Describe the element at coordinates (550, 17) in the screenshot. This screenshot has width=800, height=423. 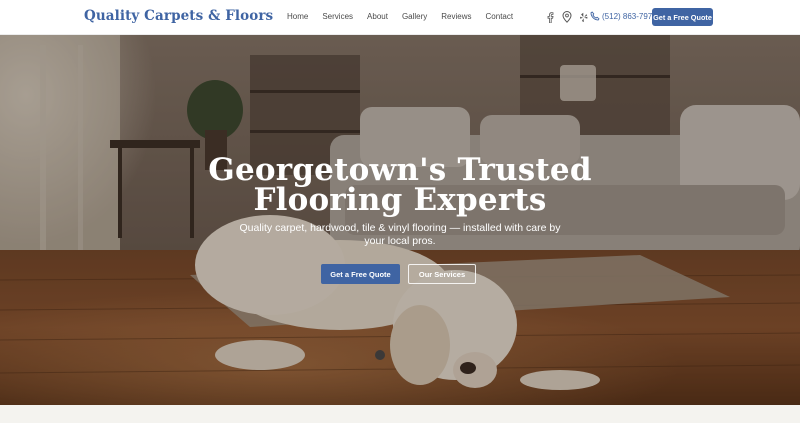
I see `facebook-icon` at that location.